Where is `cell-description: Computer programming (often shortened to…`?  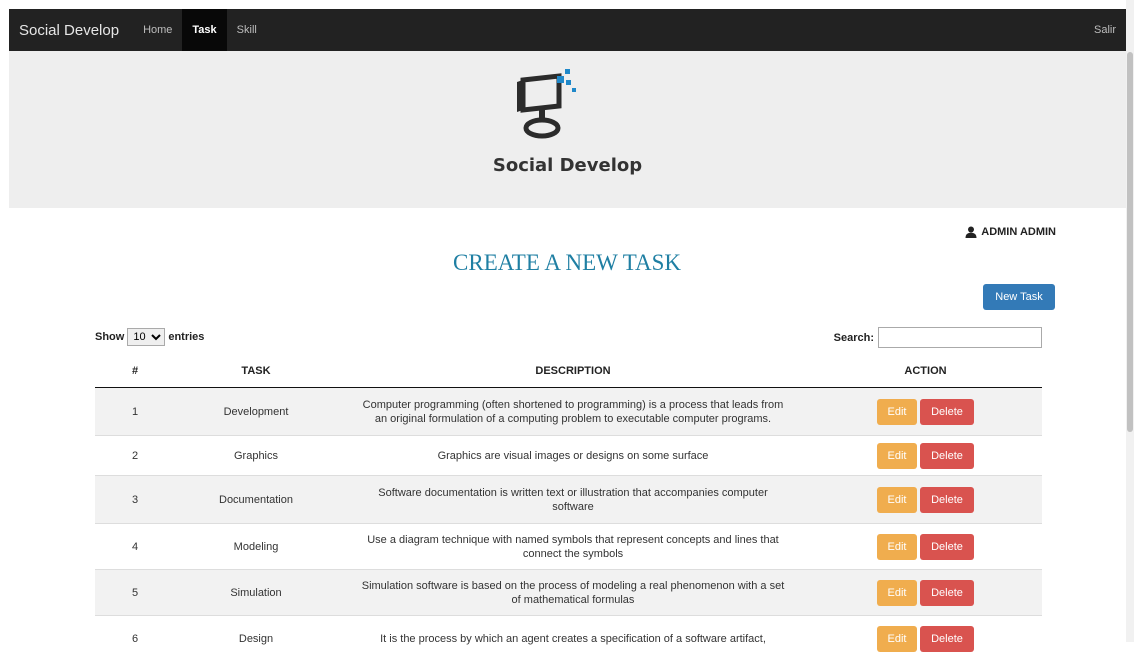 cell-description: Computer programming (often shortened to… is located at coordinates (573, 411).